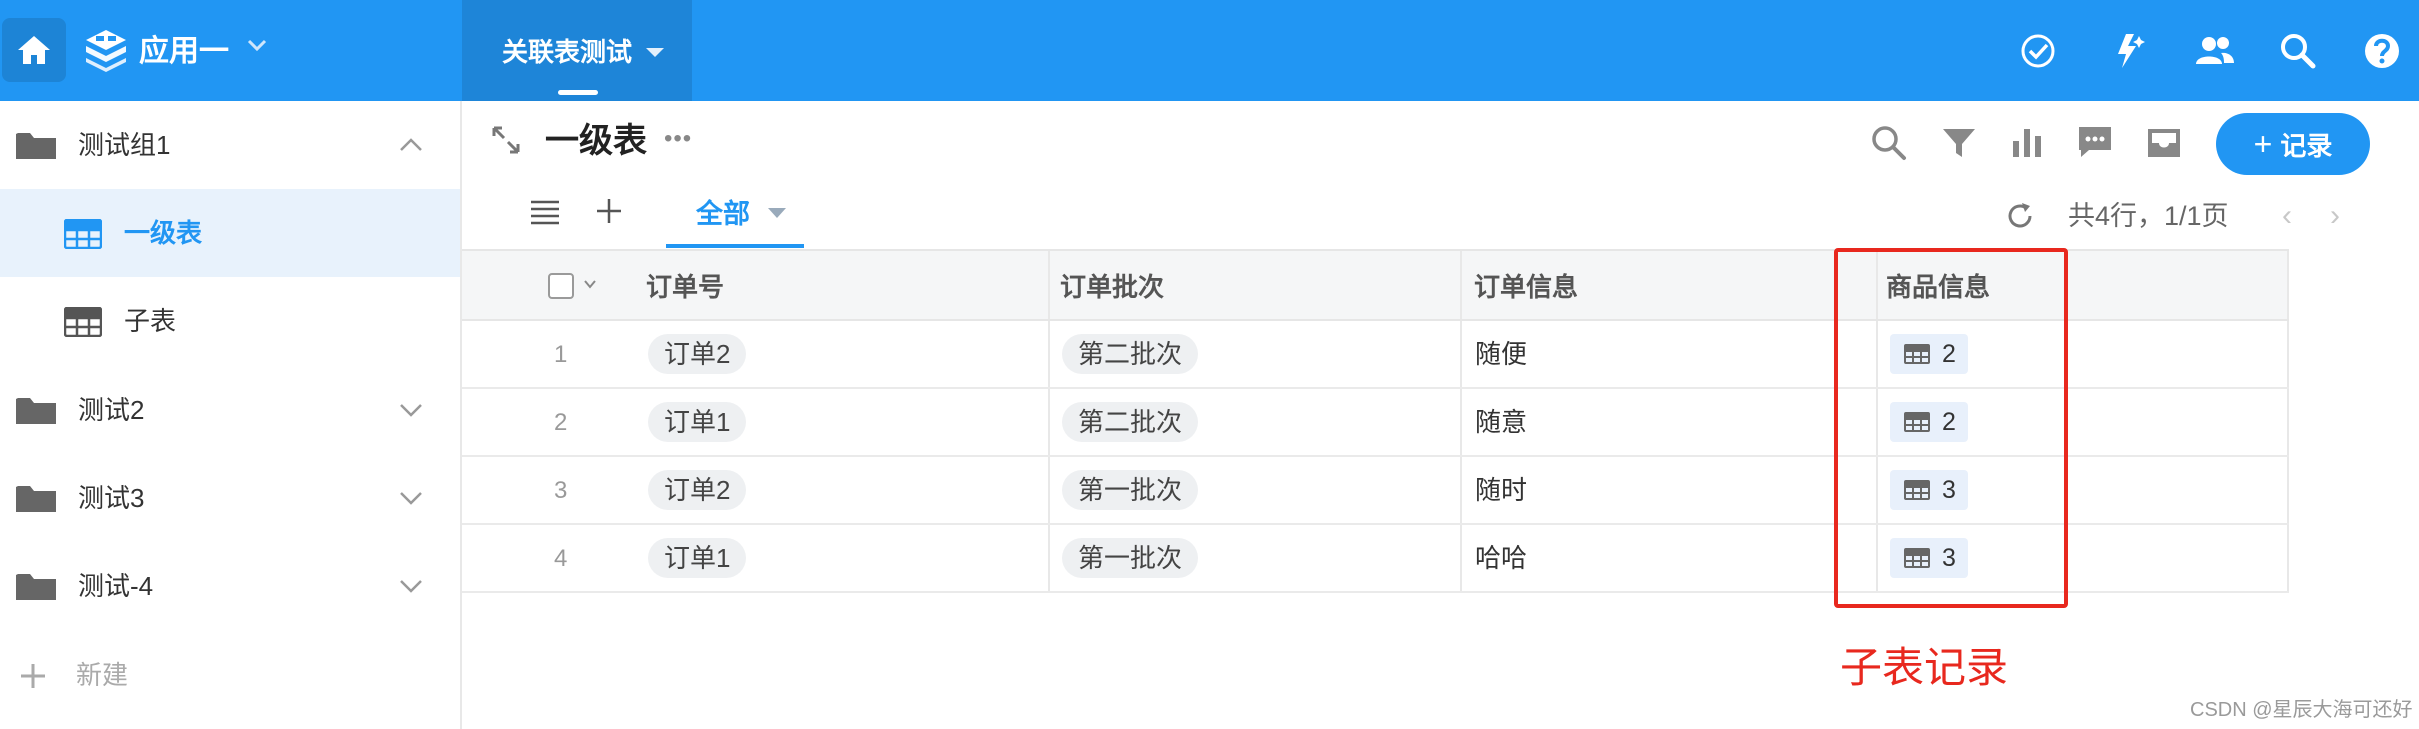 This screenshot has height=729, width=2419. Describe the element at coordinates (2020, 216) in the screenshot. I see `refresh-icon` at that location.